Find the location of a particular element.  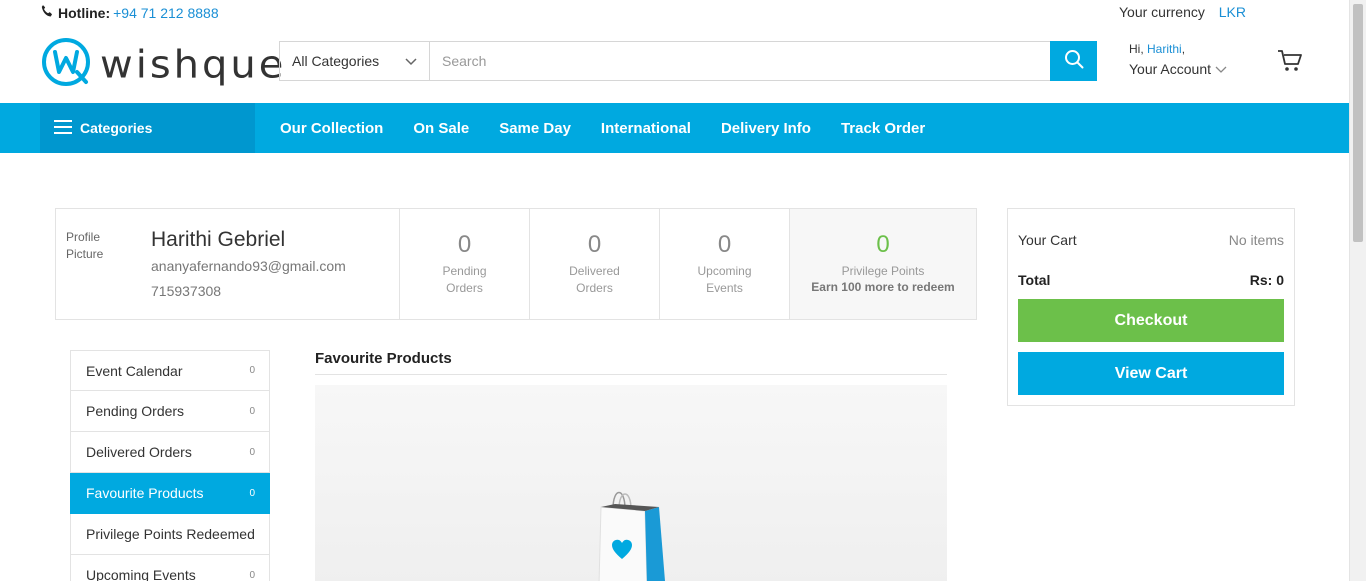

logo-icon is located at coordinates (66, 64).